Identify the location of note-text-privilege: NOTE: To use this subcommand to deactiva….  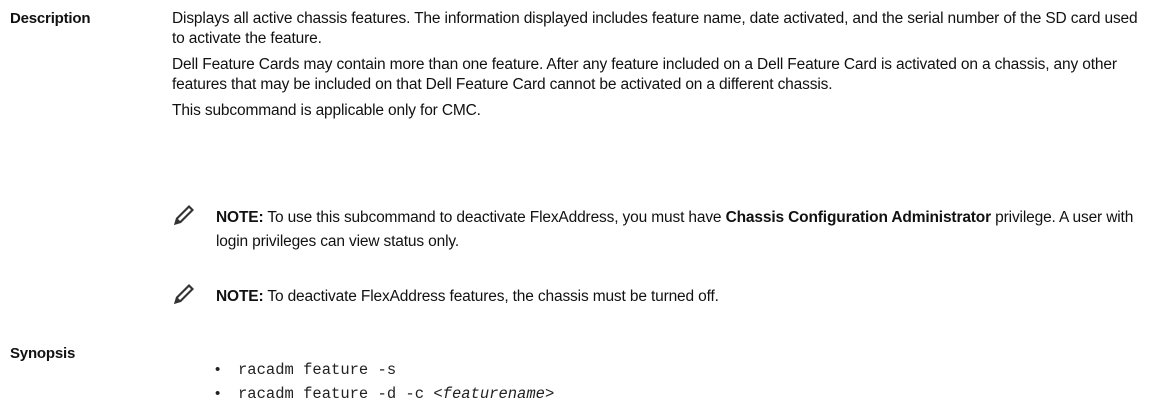
(684, 230).